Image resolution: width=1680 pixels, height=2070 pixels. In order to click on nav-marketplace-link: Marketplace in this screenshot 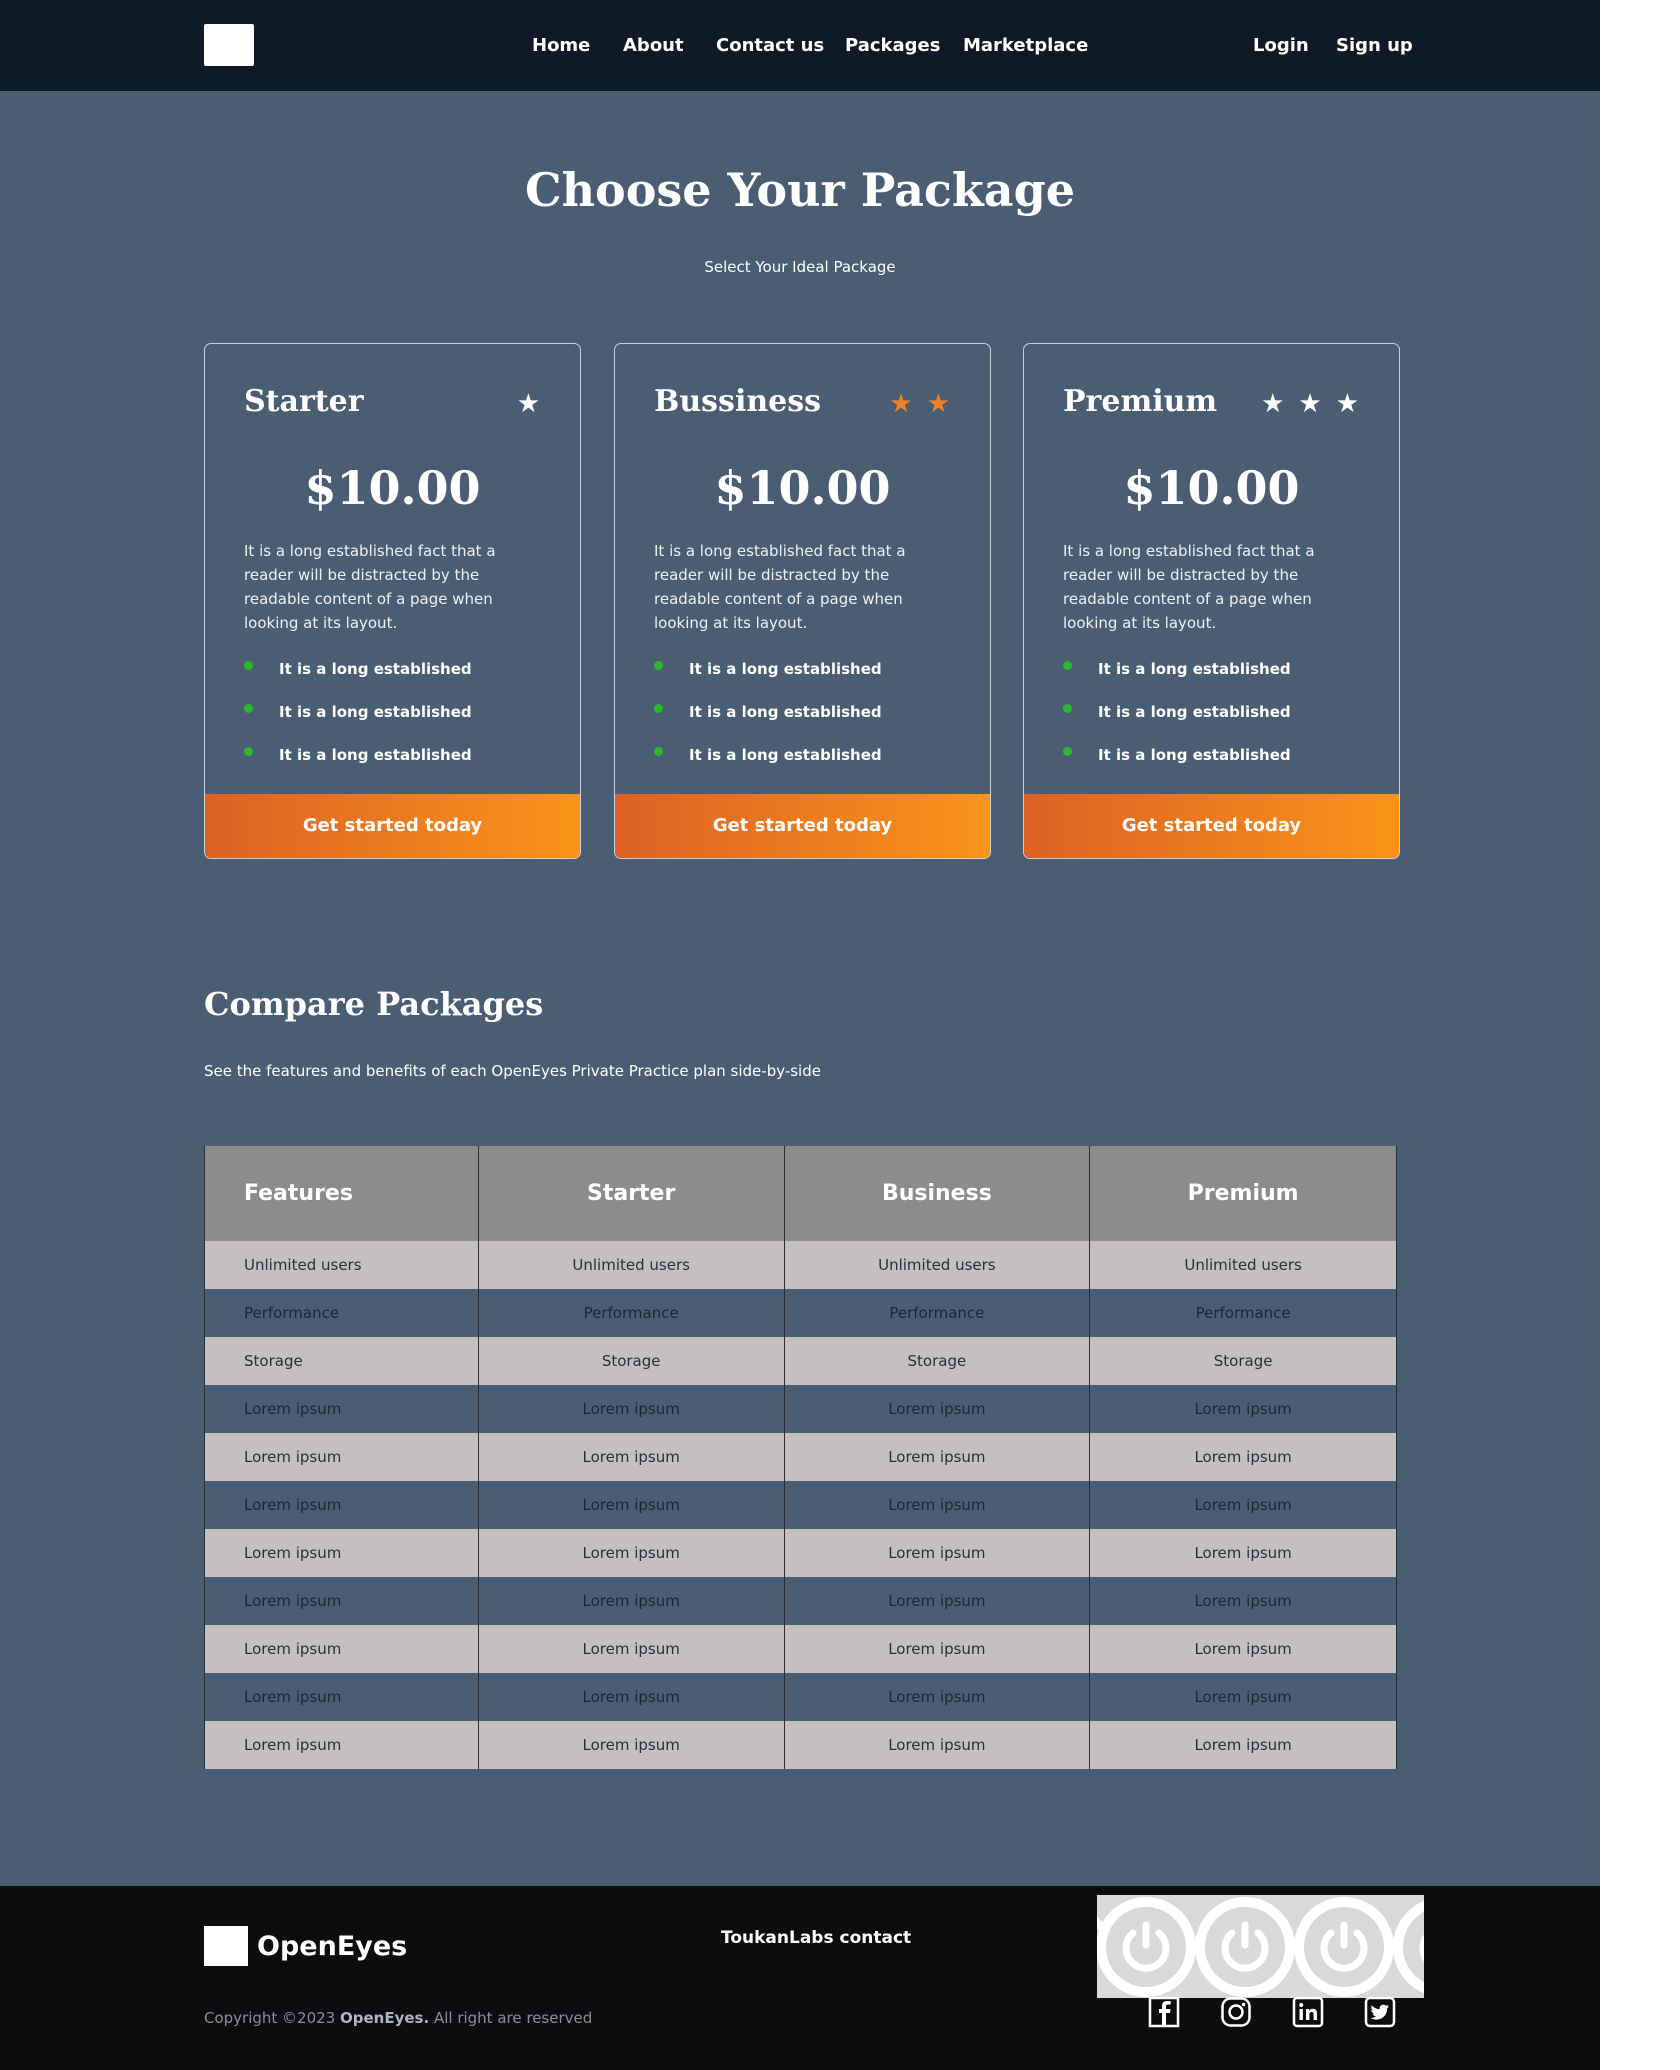, I will do `click(1025, 46)`.